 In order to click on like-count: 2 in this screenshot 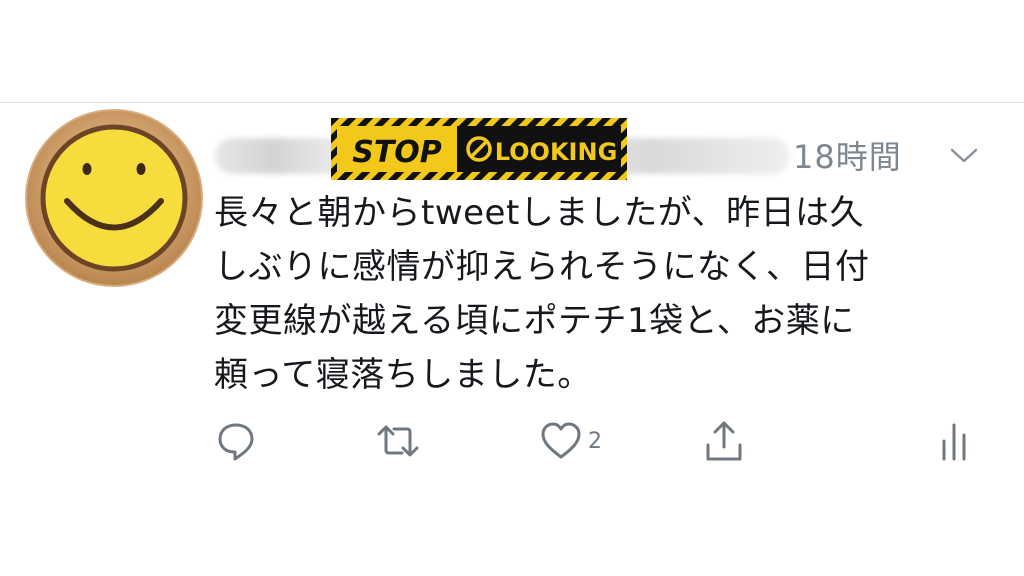, I will do `click(595, 441)`.